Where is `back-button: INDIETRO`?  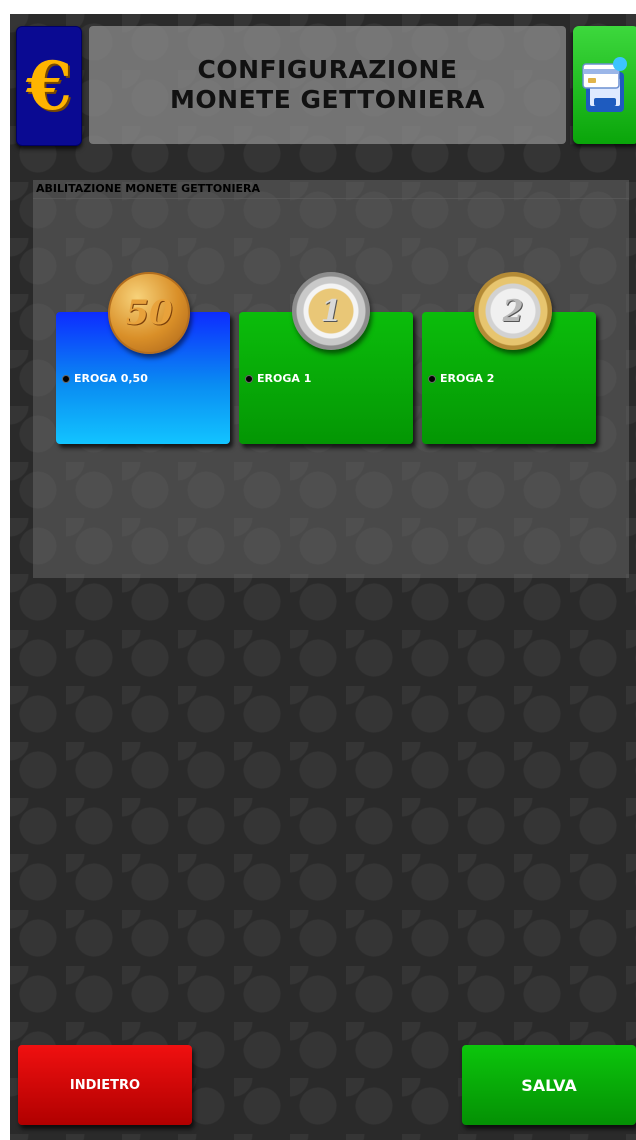
back-button: INDIETRO is located at coordinates (105, 1085).